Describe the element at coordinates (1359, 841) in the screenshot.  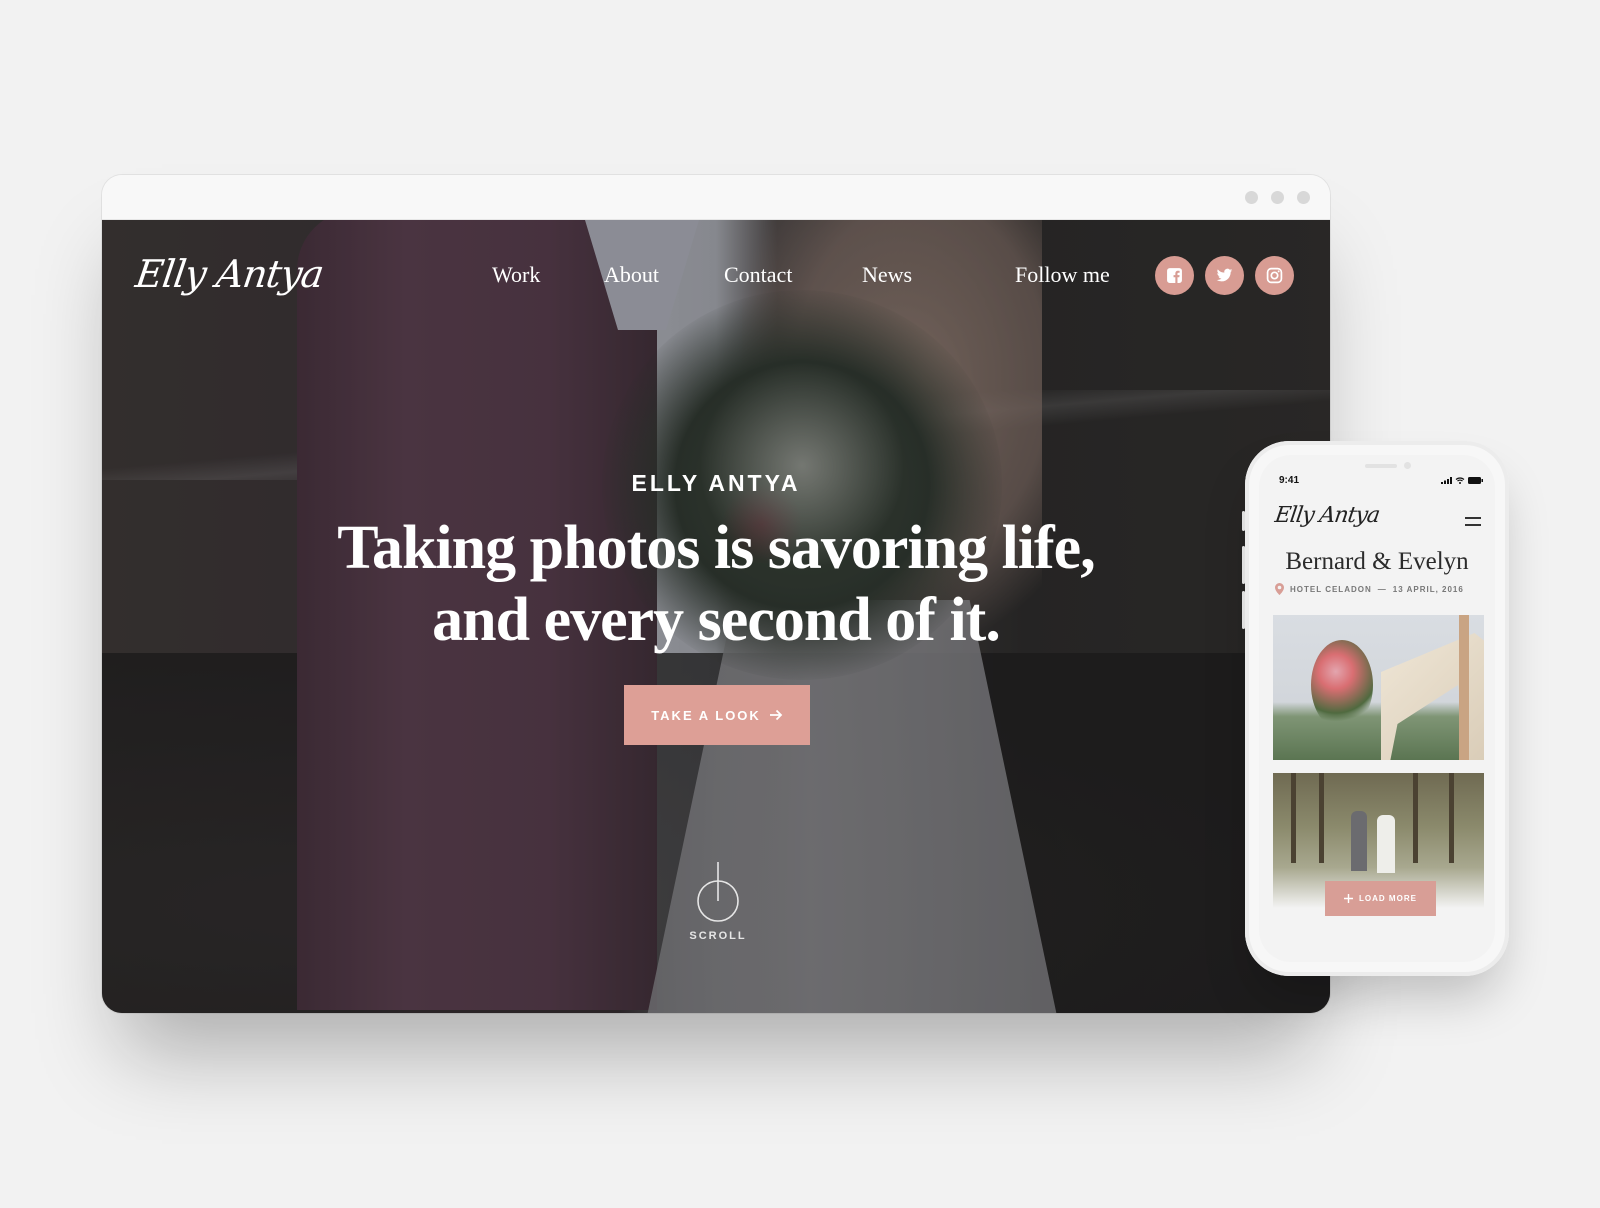
I see `photo-groom` at that location.